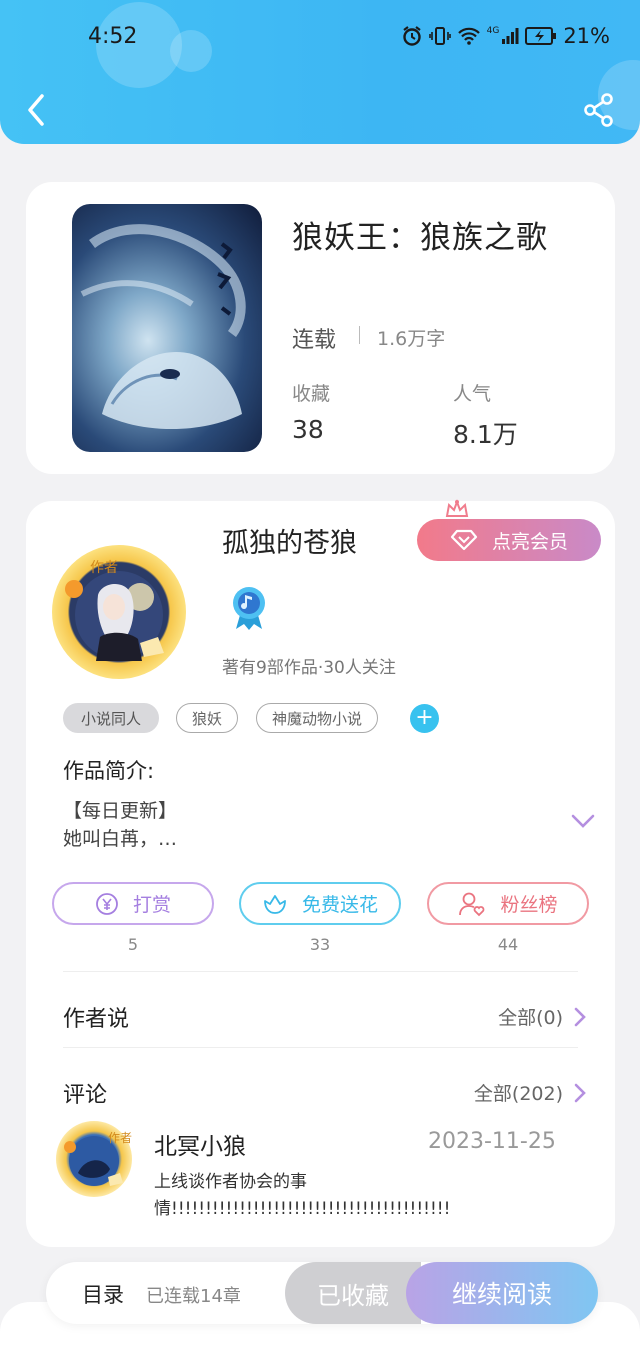  I want to click on user-heart-icon, so click(472, 904).